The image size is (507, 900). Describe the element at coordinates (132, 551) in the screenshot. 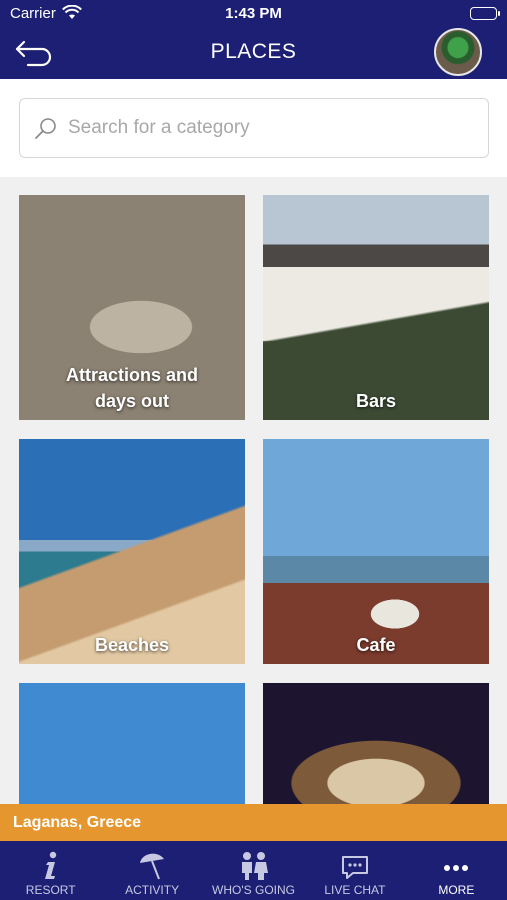

I see `category-tile-beaches: Beaches` at that location.